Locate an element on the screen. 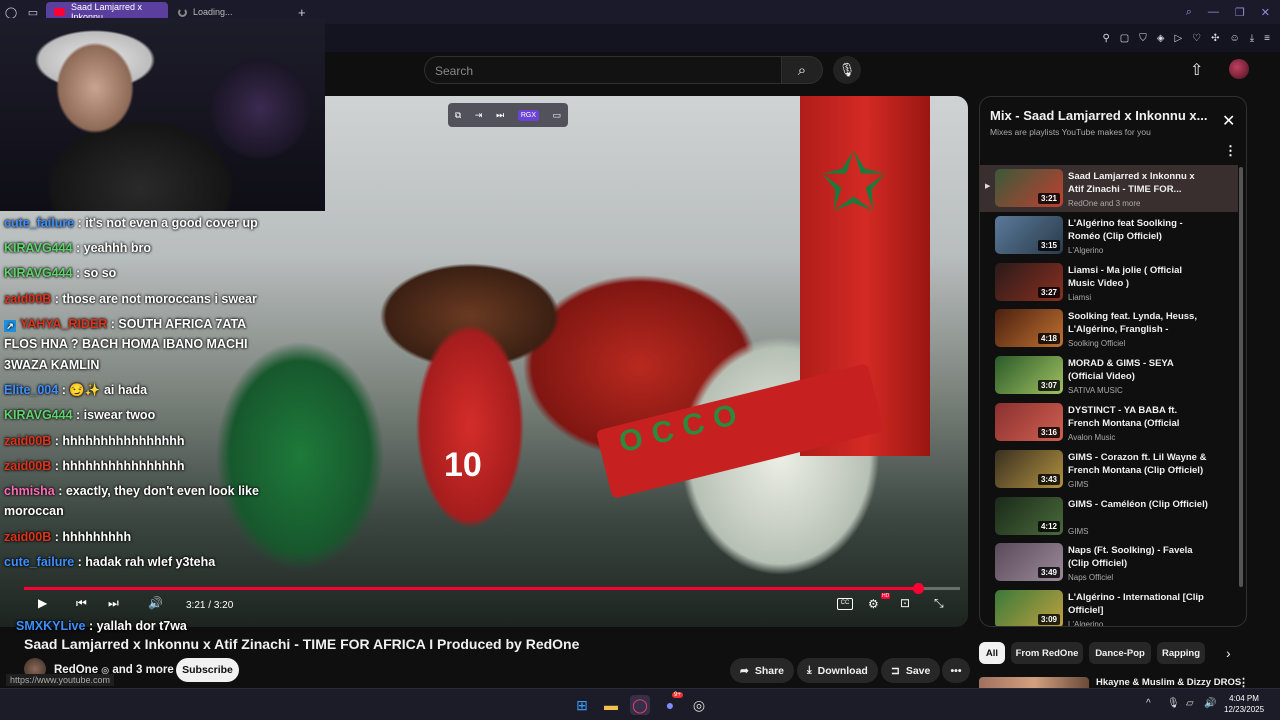 The width and height of the screenshot is (1280, 720). playlist-thumbnail: 3:15 is located at coordinates (1029, 234).